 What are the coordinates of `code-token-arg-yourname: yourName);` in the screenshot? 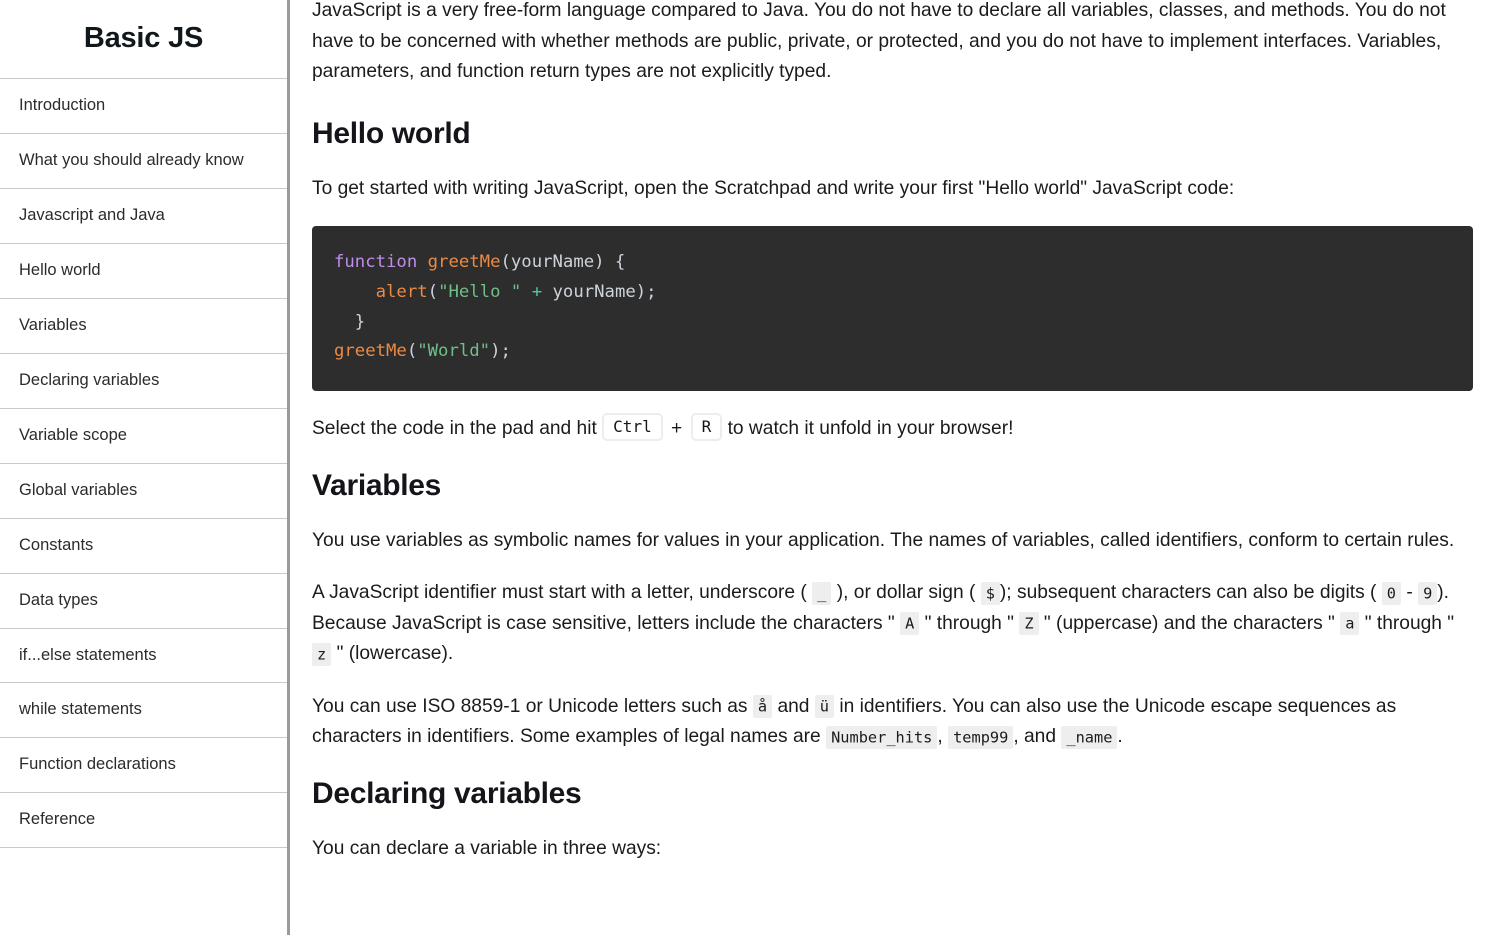 It's located at (599, 291).